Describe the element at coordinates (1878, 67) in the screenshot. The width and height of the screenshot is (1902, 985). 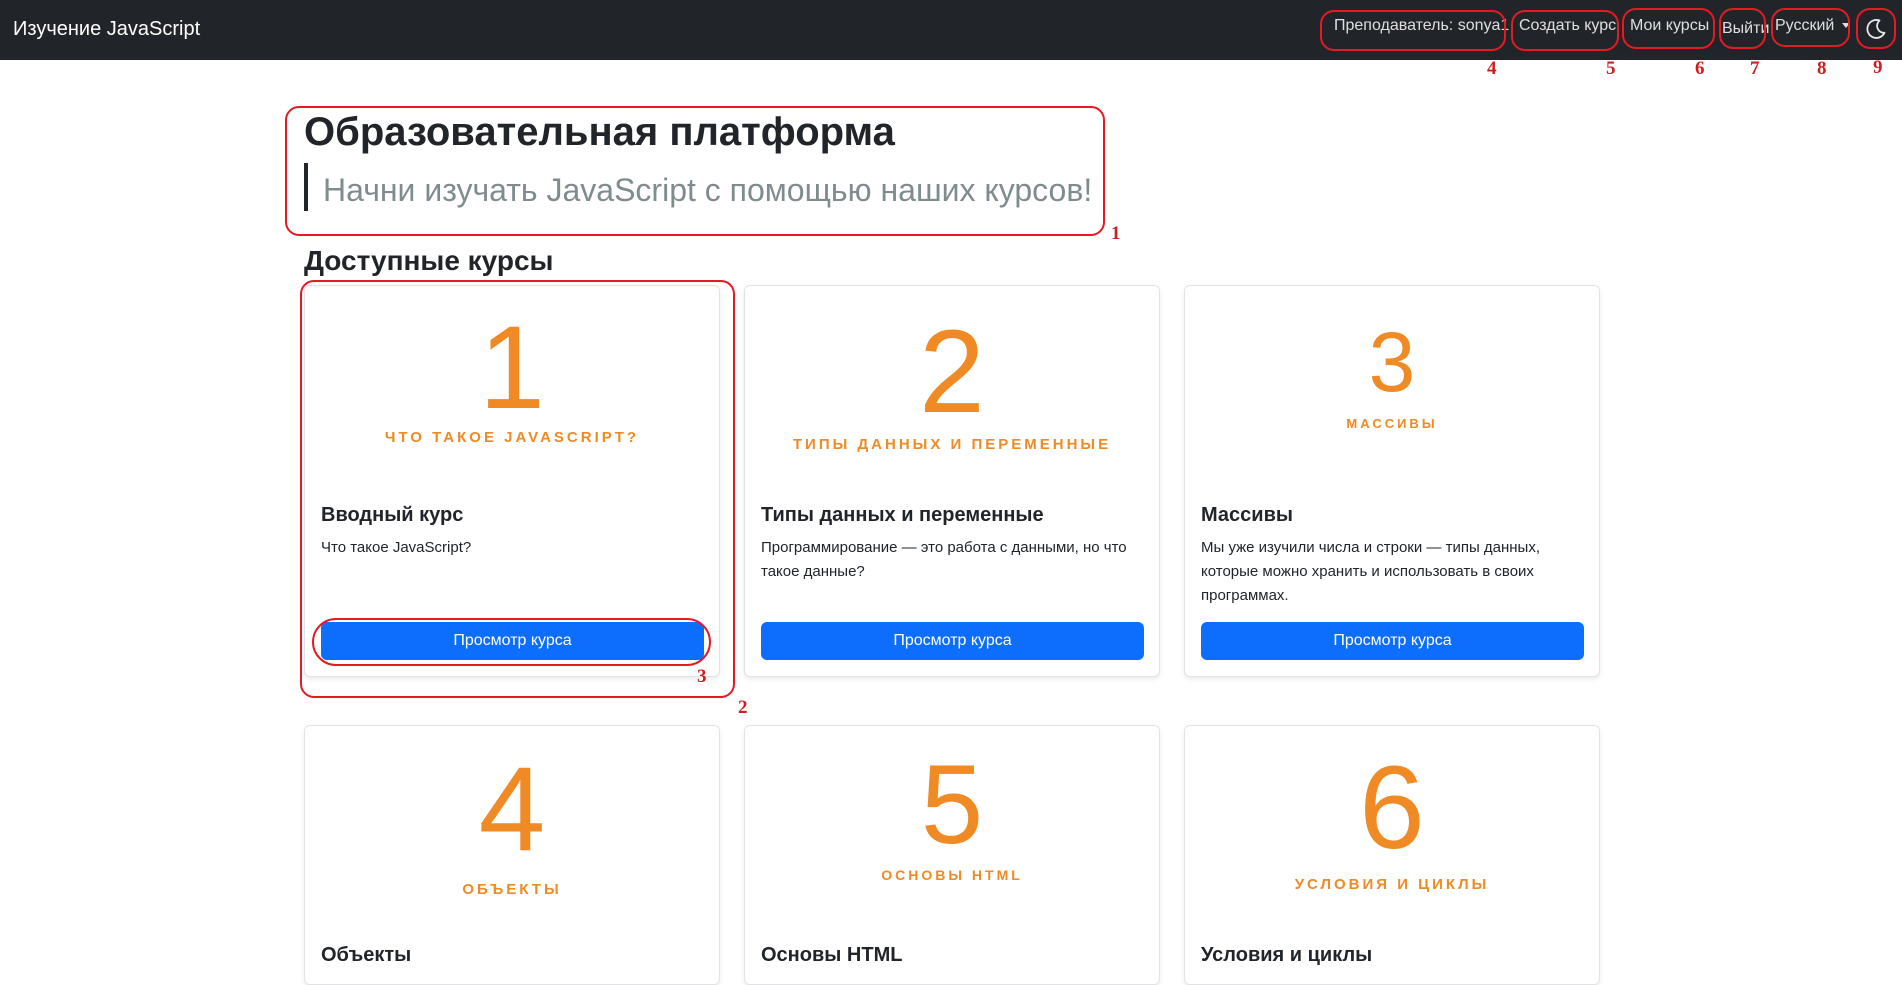
I see `annotation-label-9: 9` at that location.